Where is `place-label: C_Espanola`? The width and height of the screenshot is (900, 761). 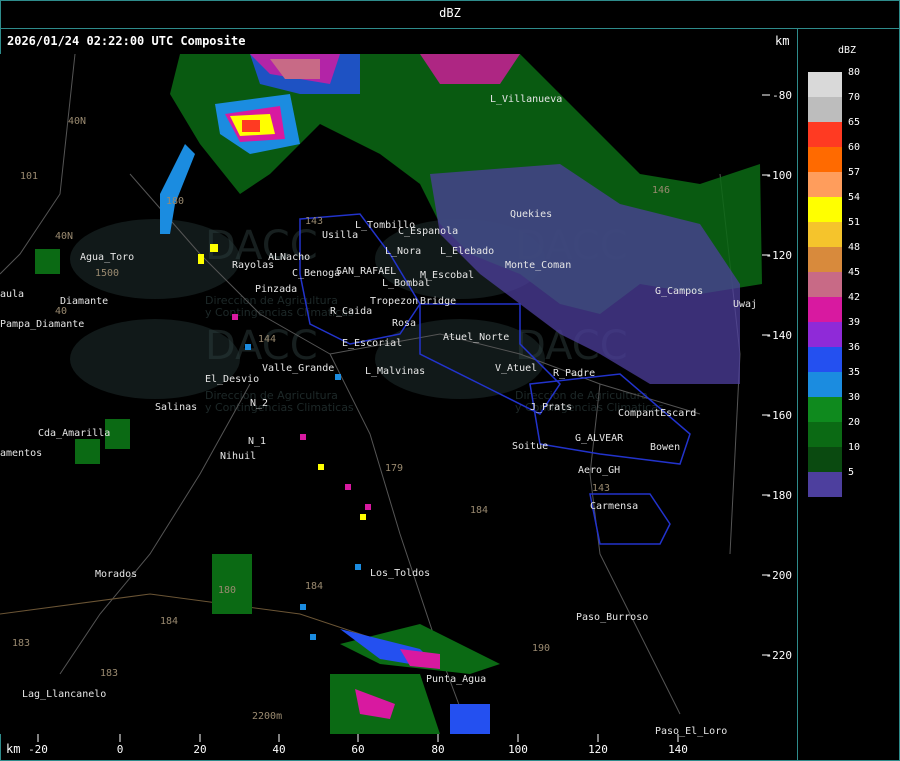
place-label: C_Espanola is located at coordinates (428, 231).